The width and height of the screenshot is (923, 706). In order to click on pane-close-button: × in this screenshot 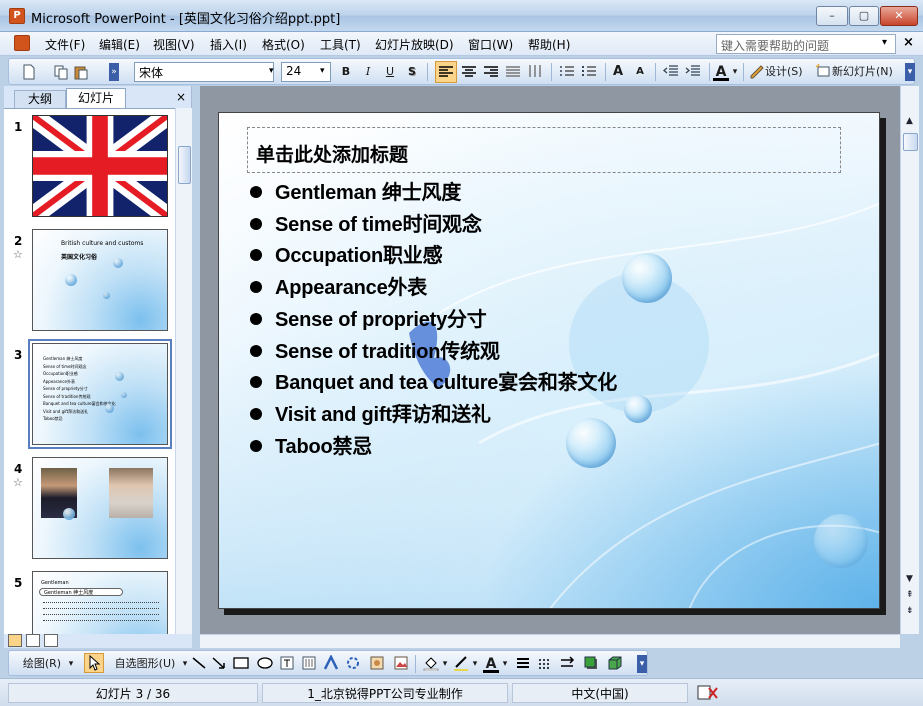, I will do `click(181, 97)`.